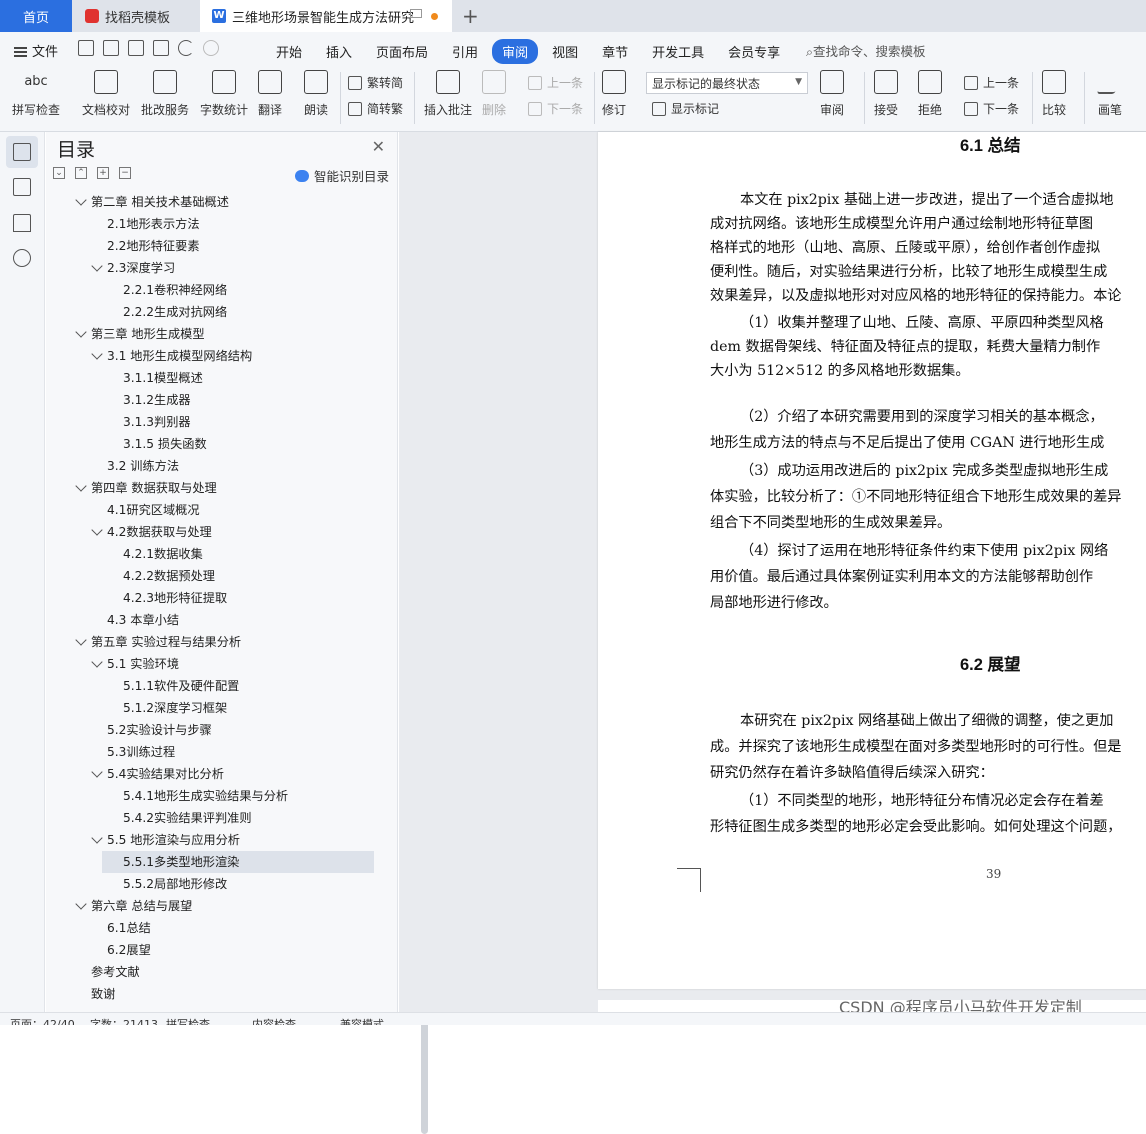 The width and height of the screenshot is (1146, 1134). Describe the element at coordinates (211, 950) in the screenshot. I see `toc-item: 6.2展望` at that location.